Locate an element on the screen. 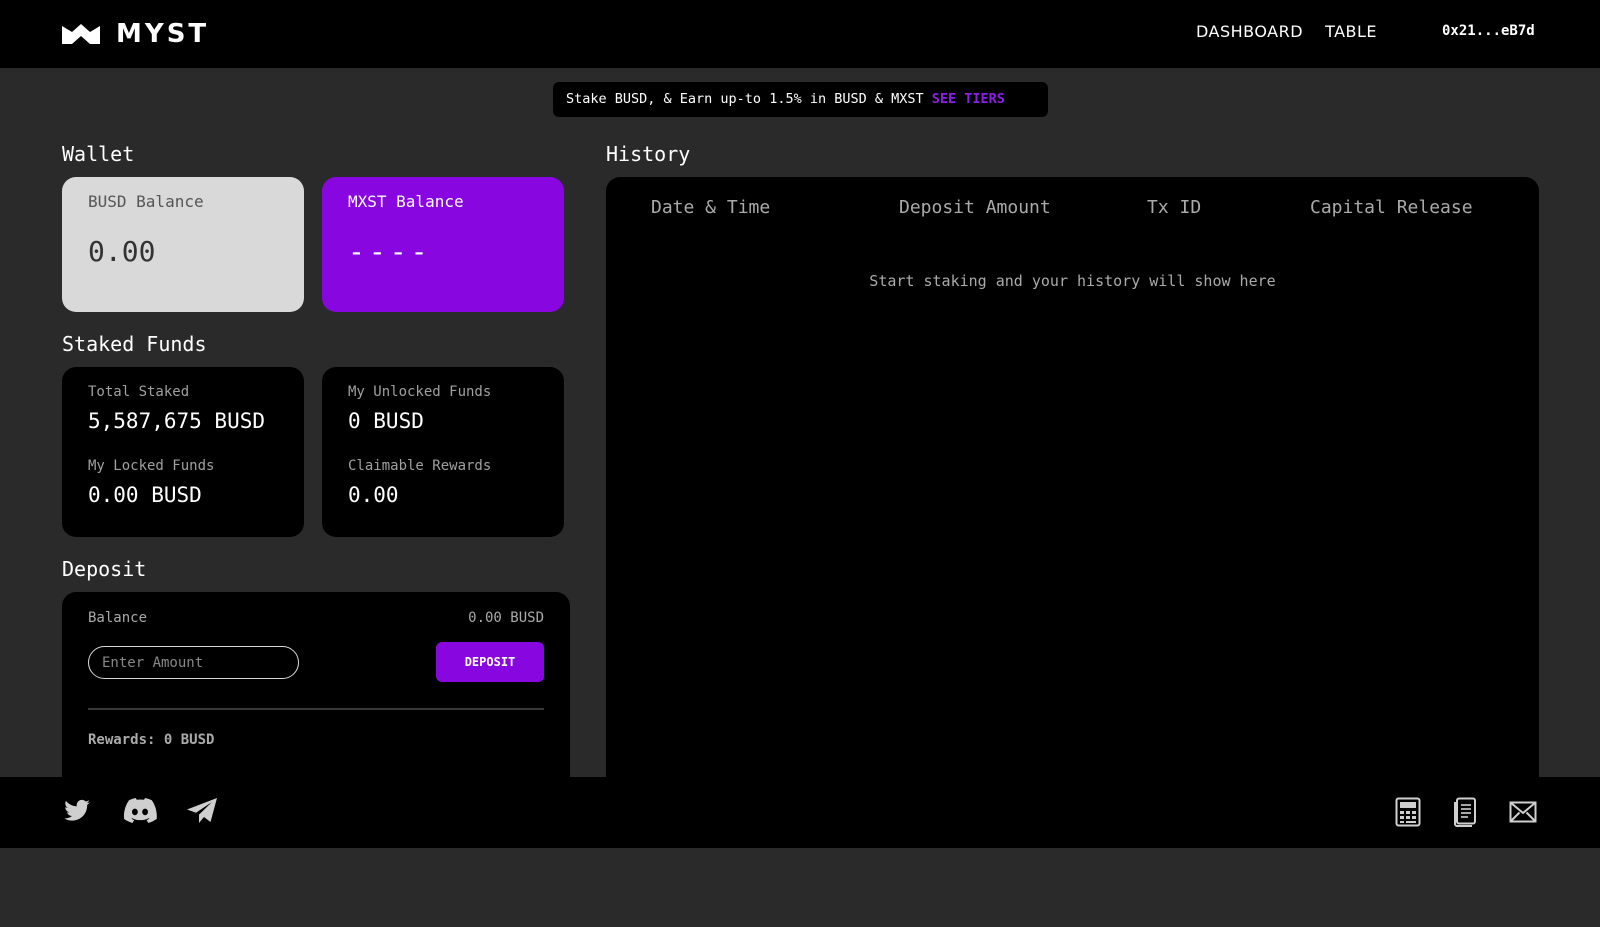 The height and width of the screenshot is (927, 1600). unlocked-funds-label: My Unlocked Funds is located at coordinates (420, 392).